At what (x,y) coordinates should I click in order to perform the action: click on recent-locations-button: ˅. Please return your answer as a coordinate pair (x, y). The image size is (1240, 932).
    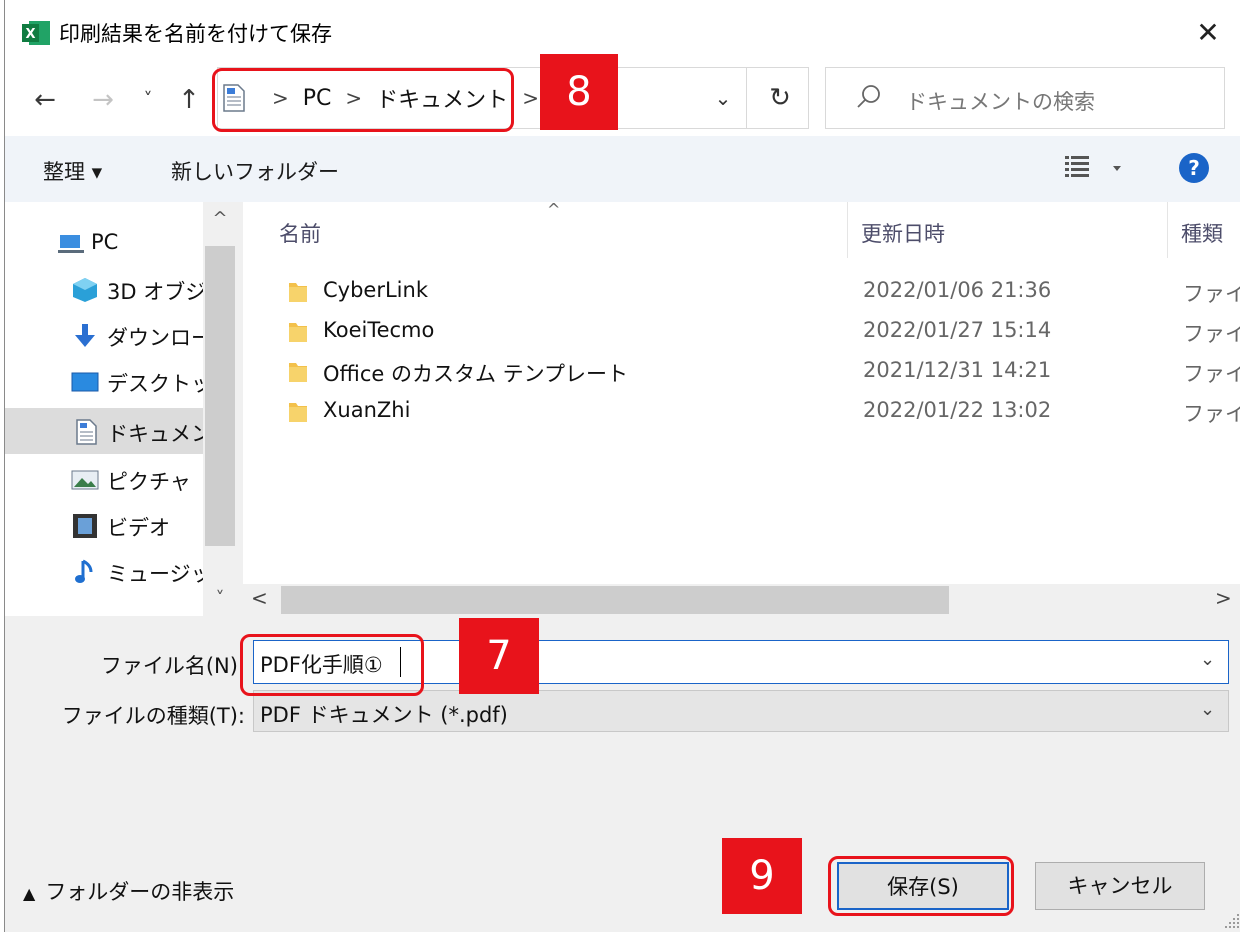
    Looking at the image, I should click on (148, 100).